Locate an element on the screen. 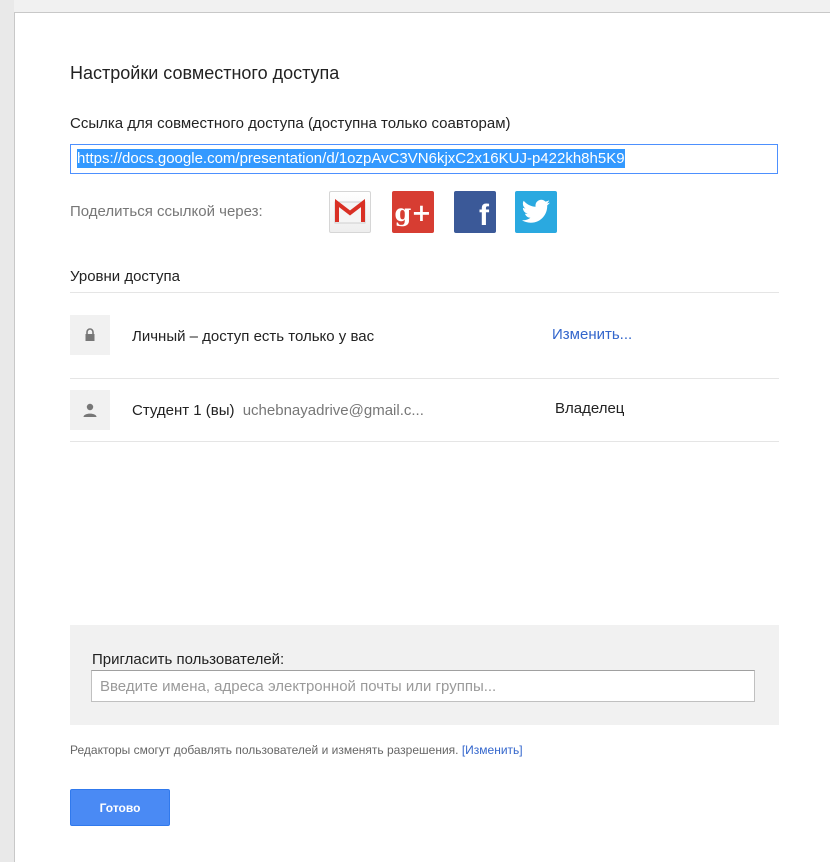  twitter-icon is located at coordinates (536, 212).